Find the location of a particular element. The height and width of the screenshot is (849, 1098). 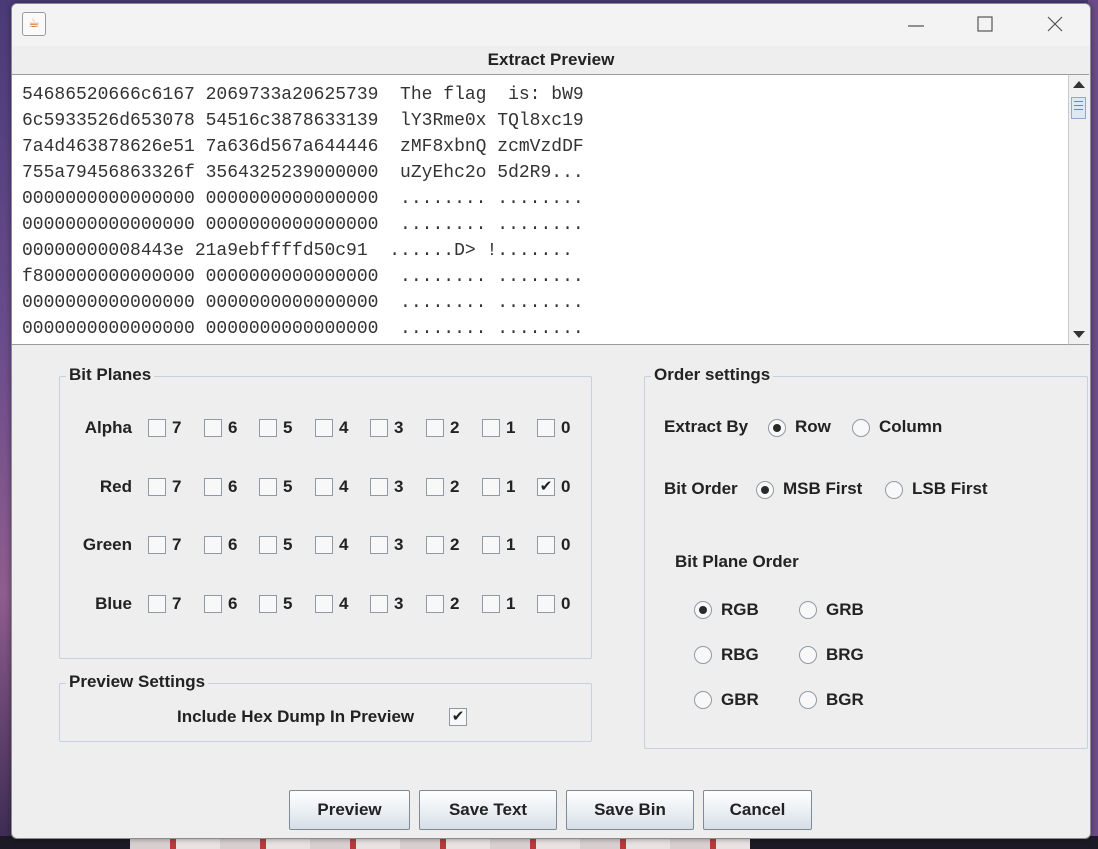

channel-label-blue: Blue is located at coordinates (113, 603).